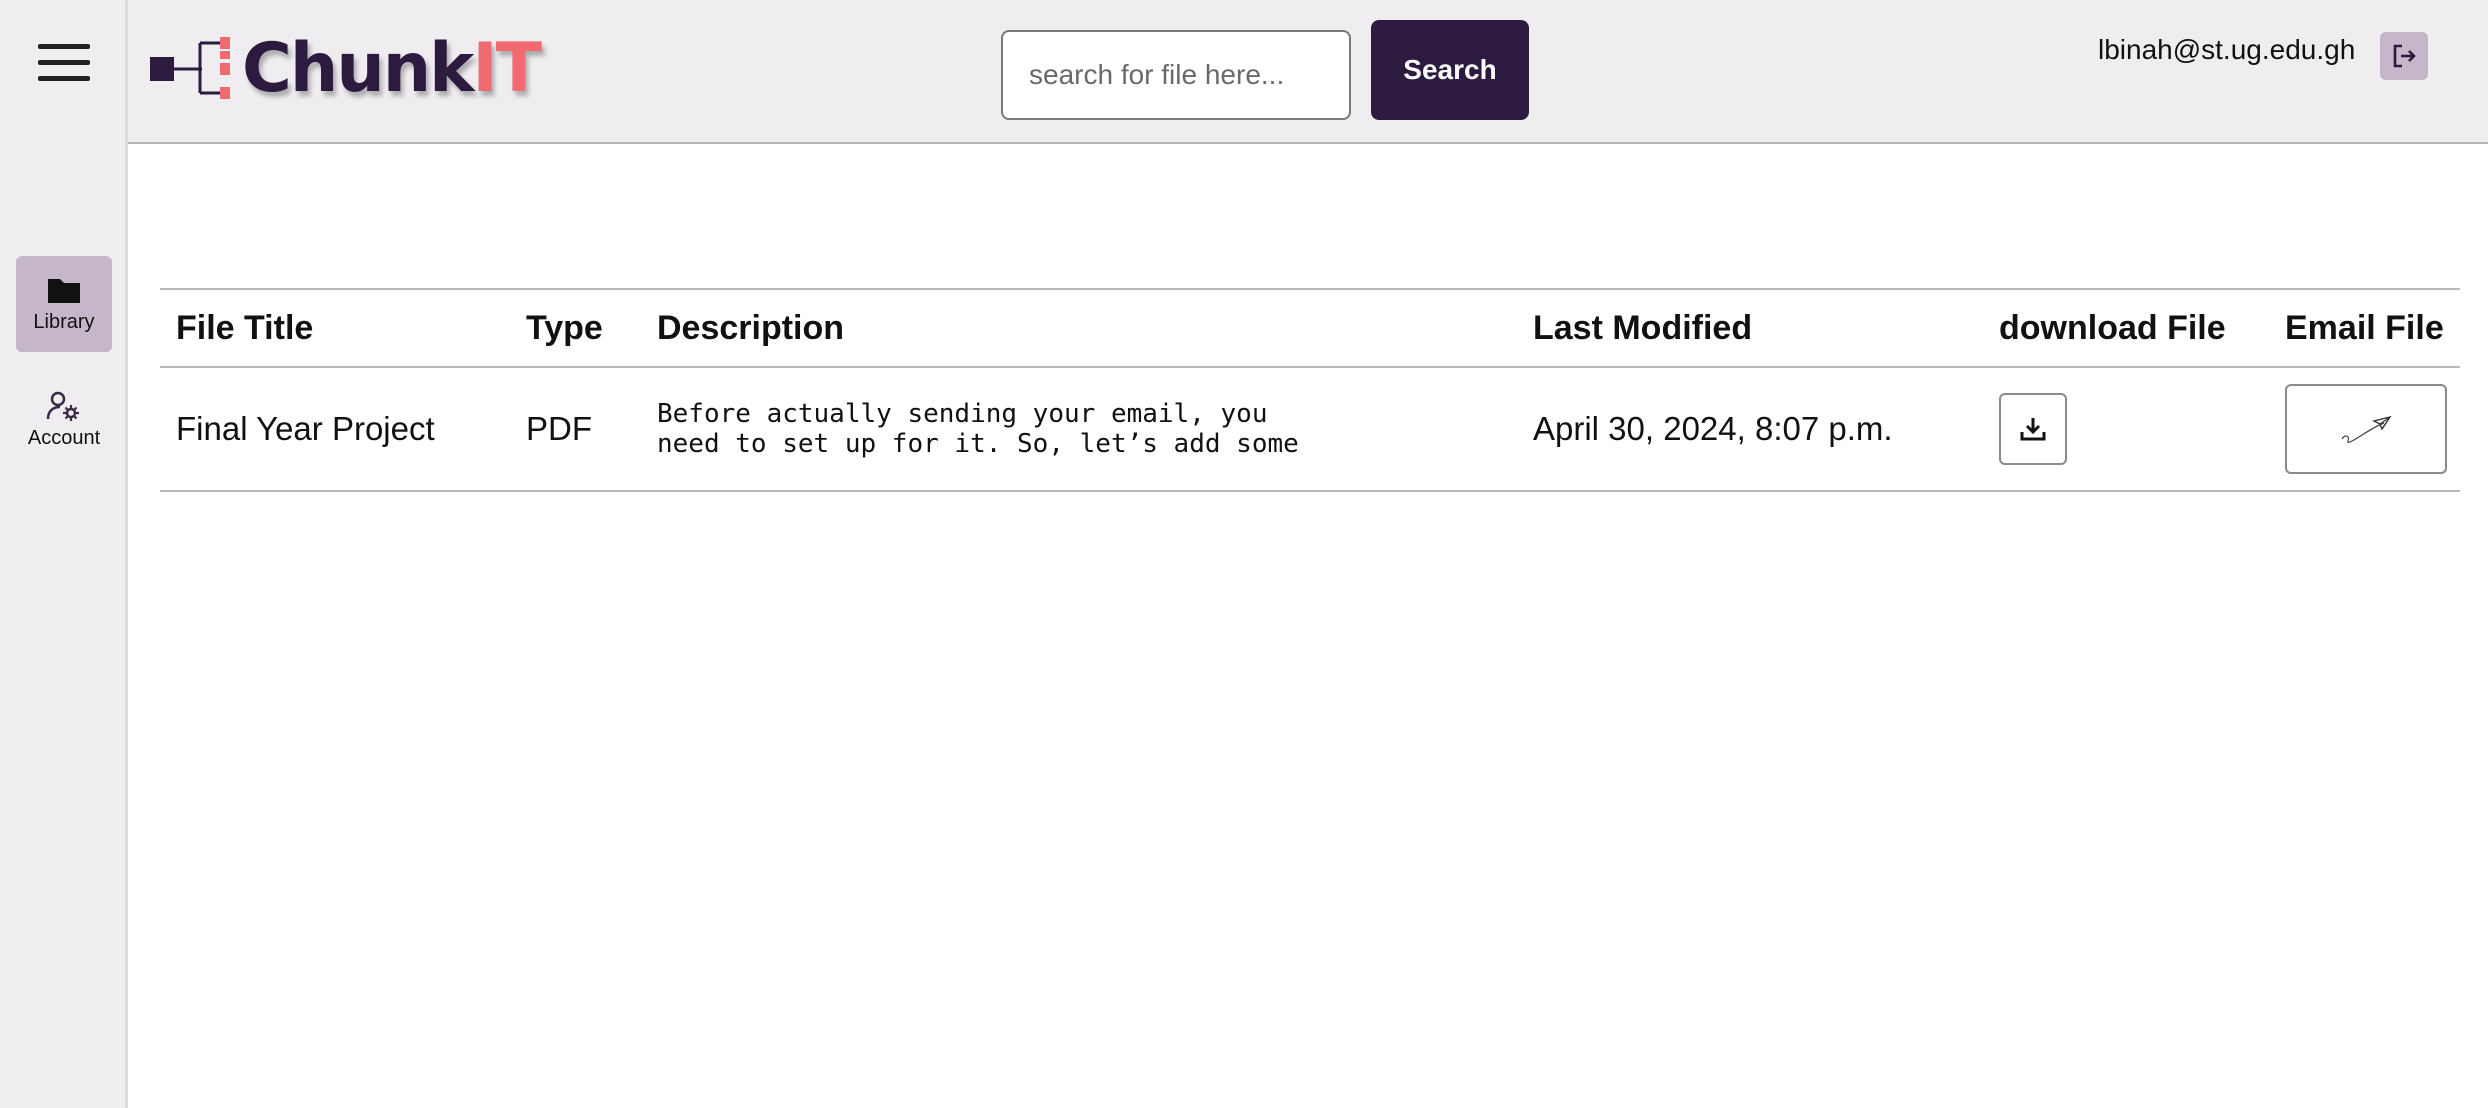 Image resolution: width=2488 pixels, height=1108 pixels. What do you see at coordinates (64, 321) in the screenshot?
I see `sidebar-item-label: Library` at bounding box center [64, 321].